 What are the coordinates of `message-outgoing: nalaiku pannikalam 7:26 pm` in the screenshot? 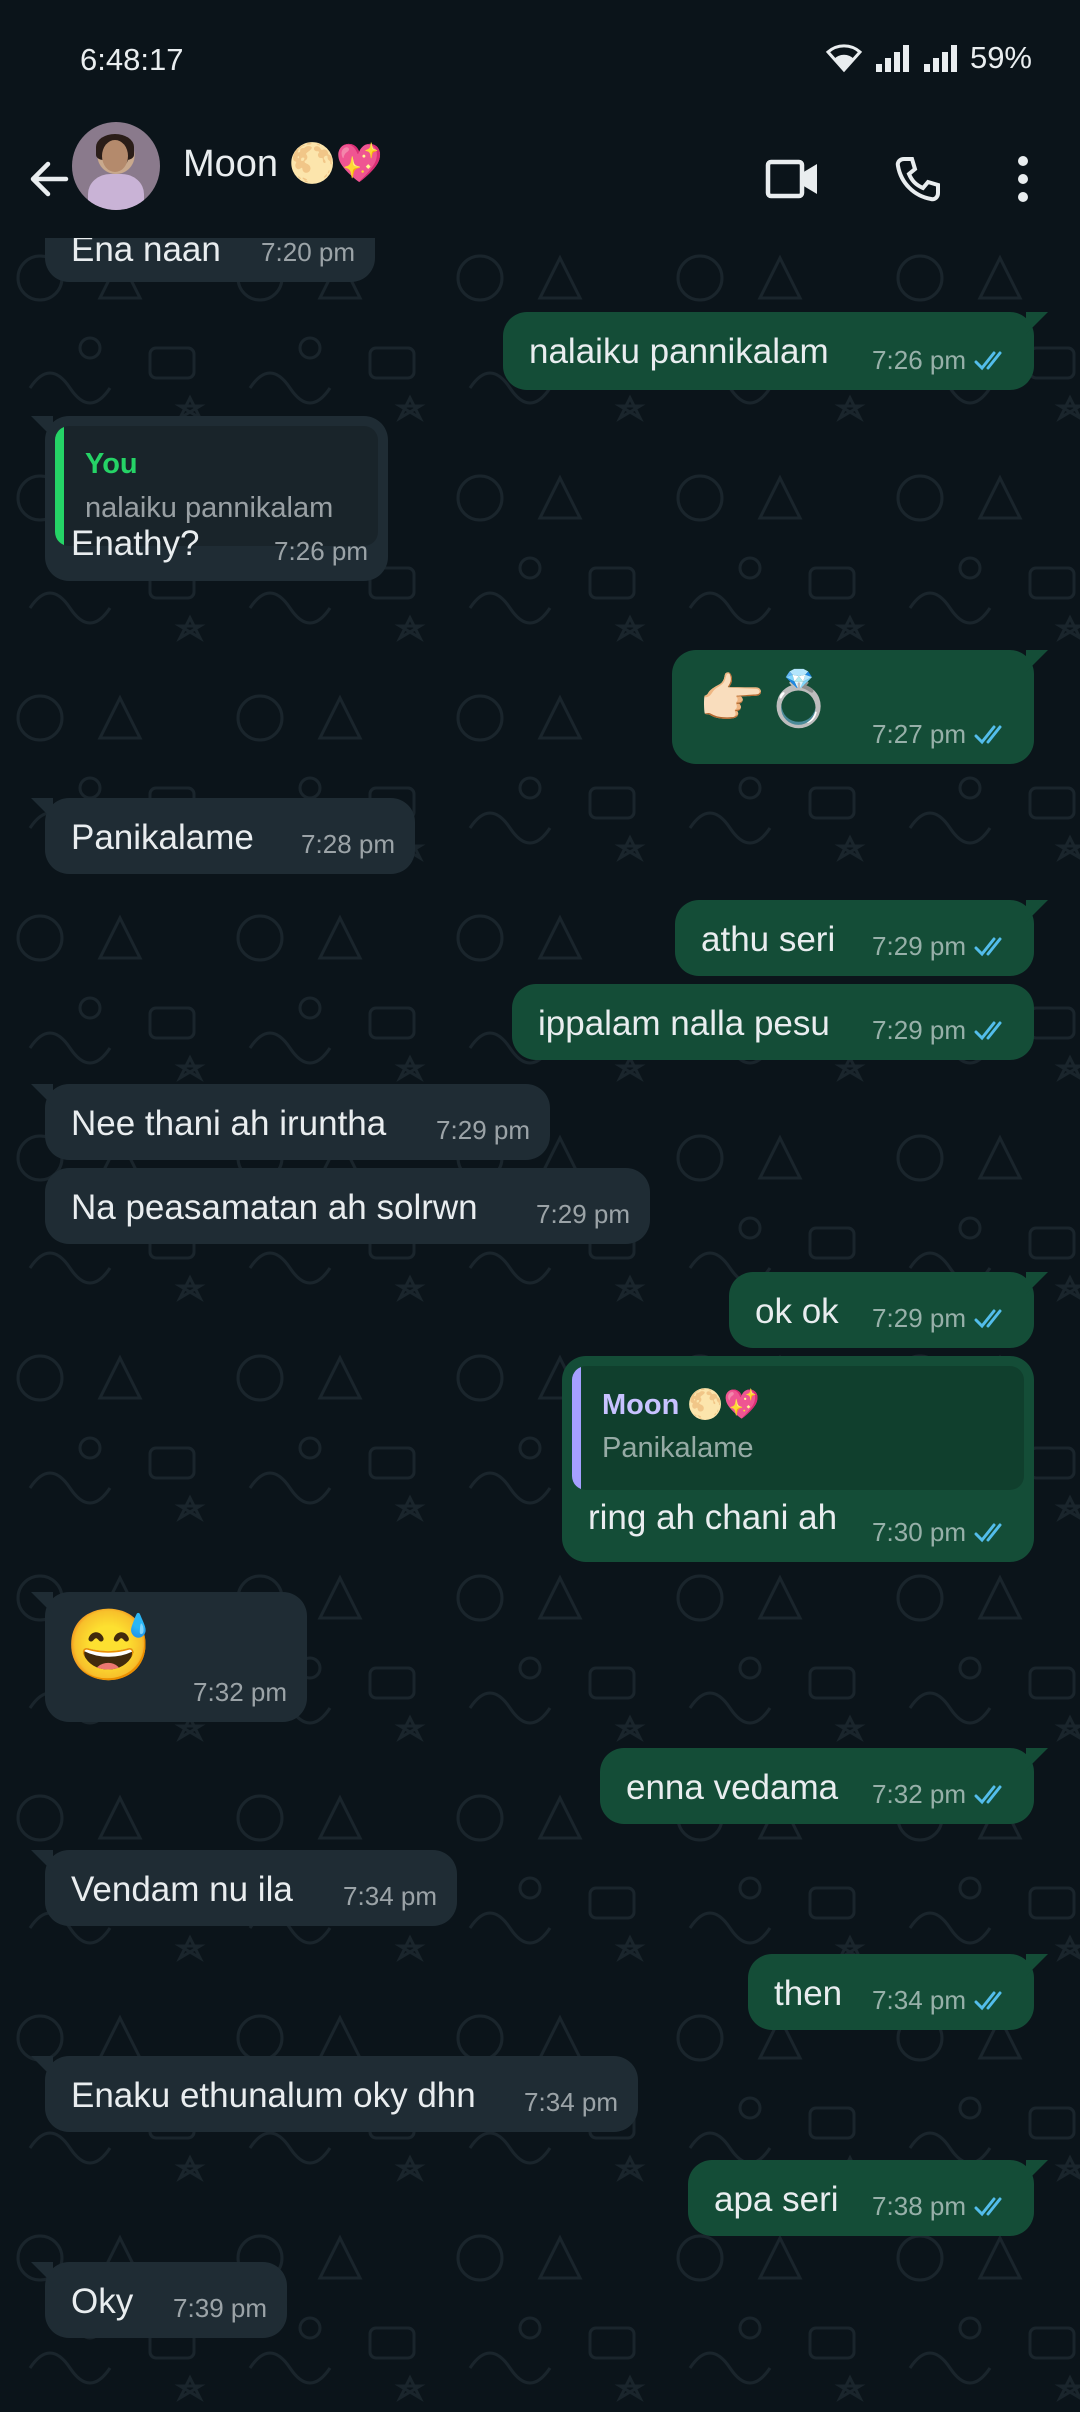 It's located at (775, 351).